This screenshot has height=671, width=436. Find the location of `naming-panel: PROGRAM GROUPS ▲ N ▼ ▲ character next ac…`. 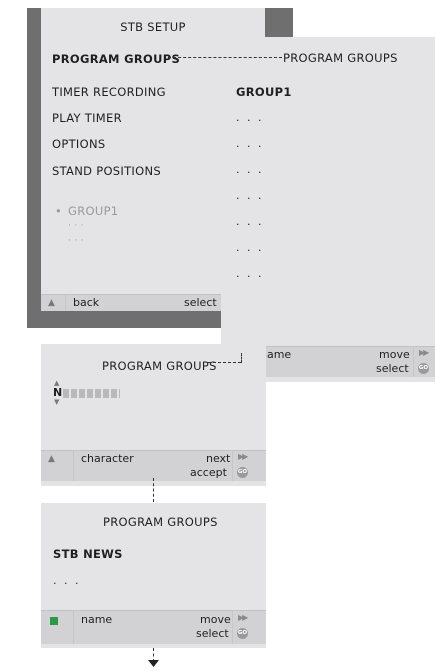

naming-panel: PROGRAM GROUPS ▲ N ▼ ▲ character next ac… is located at coordinates (153, 415).